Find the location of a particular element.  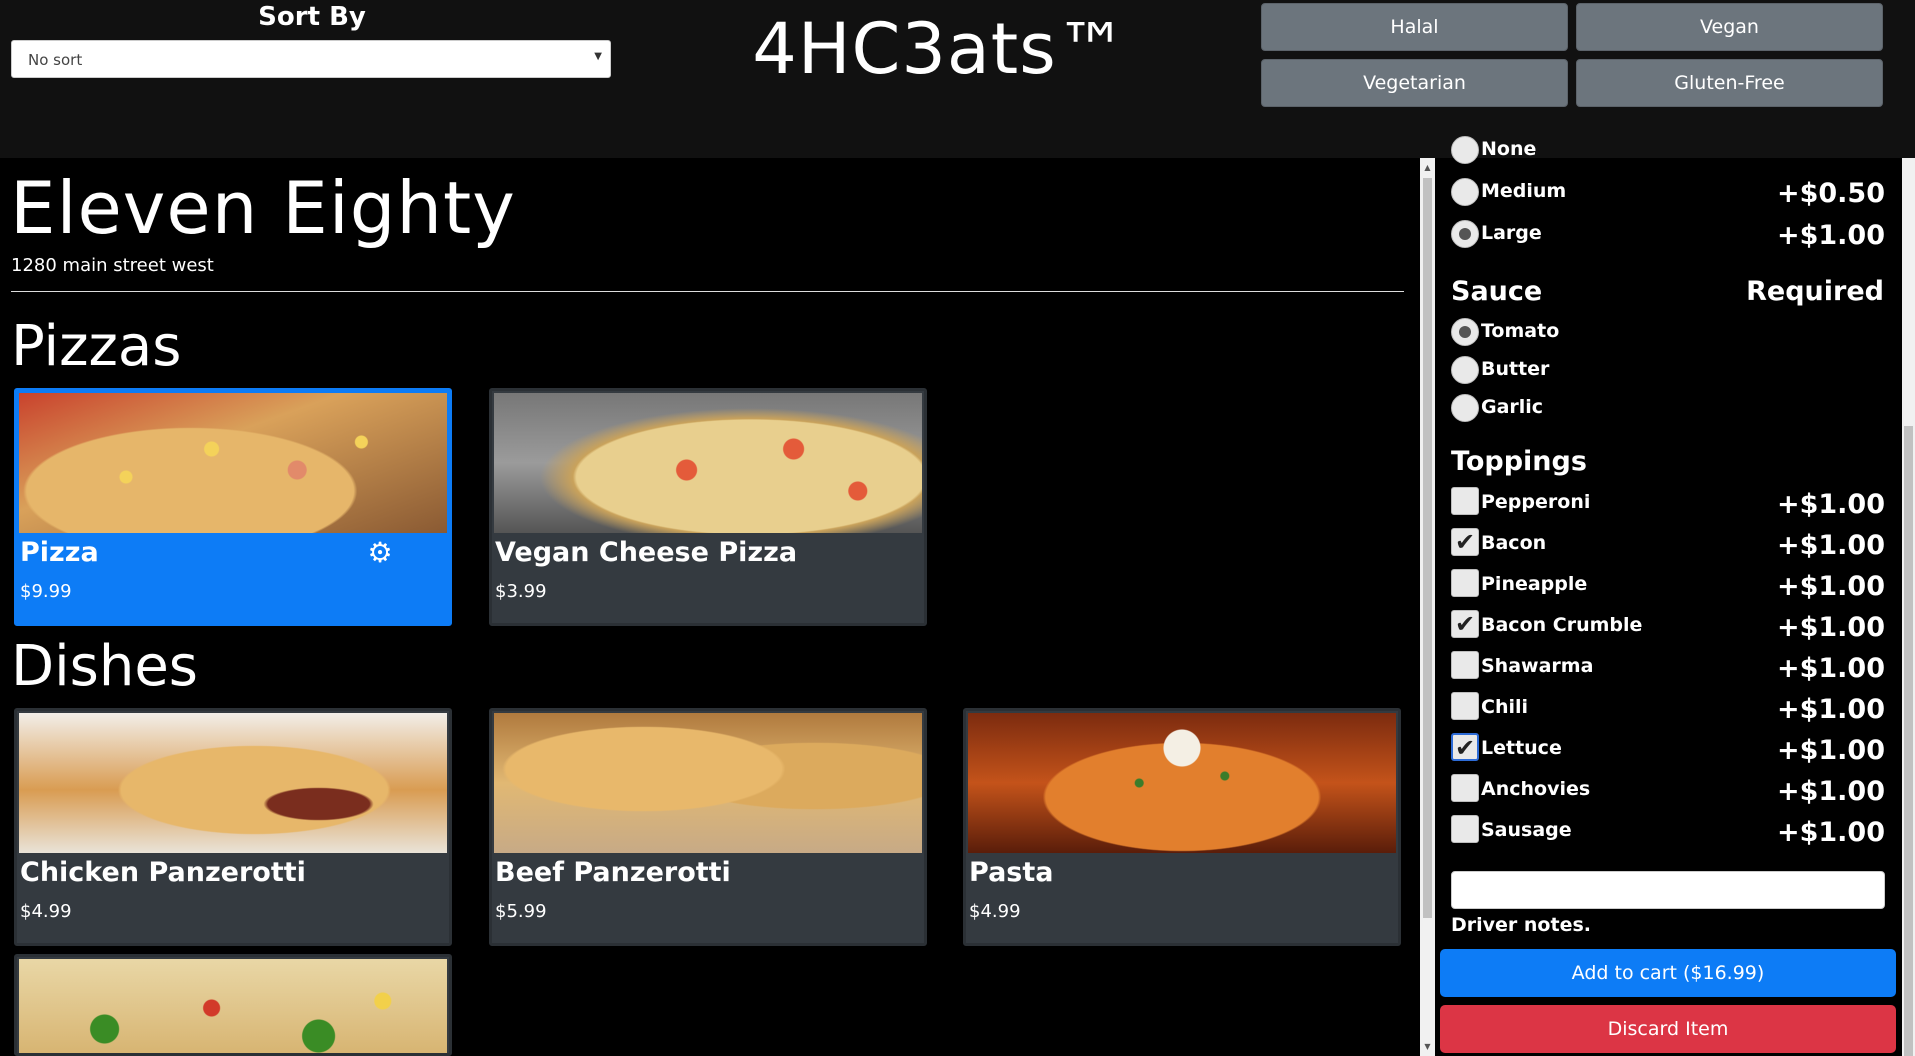

pizza-image is located at coordinates (233, 463).